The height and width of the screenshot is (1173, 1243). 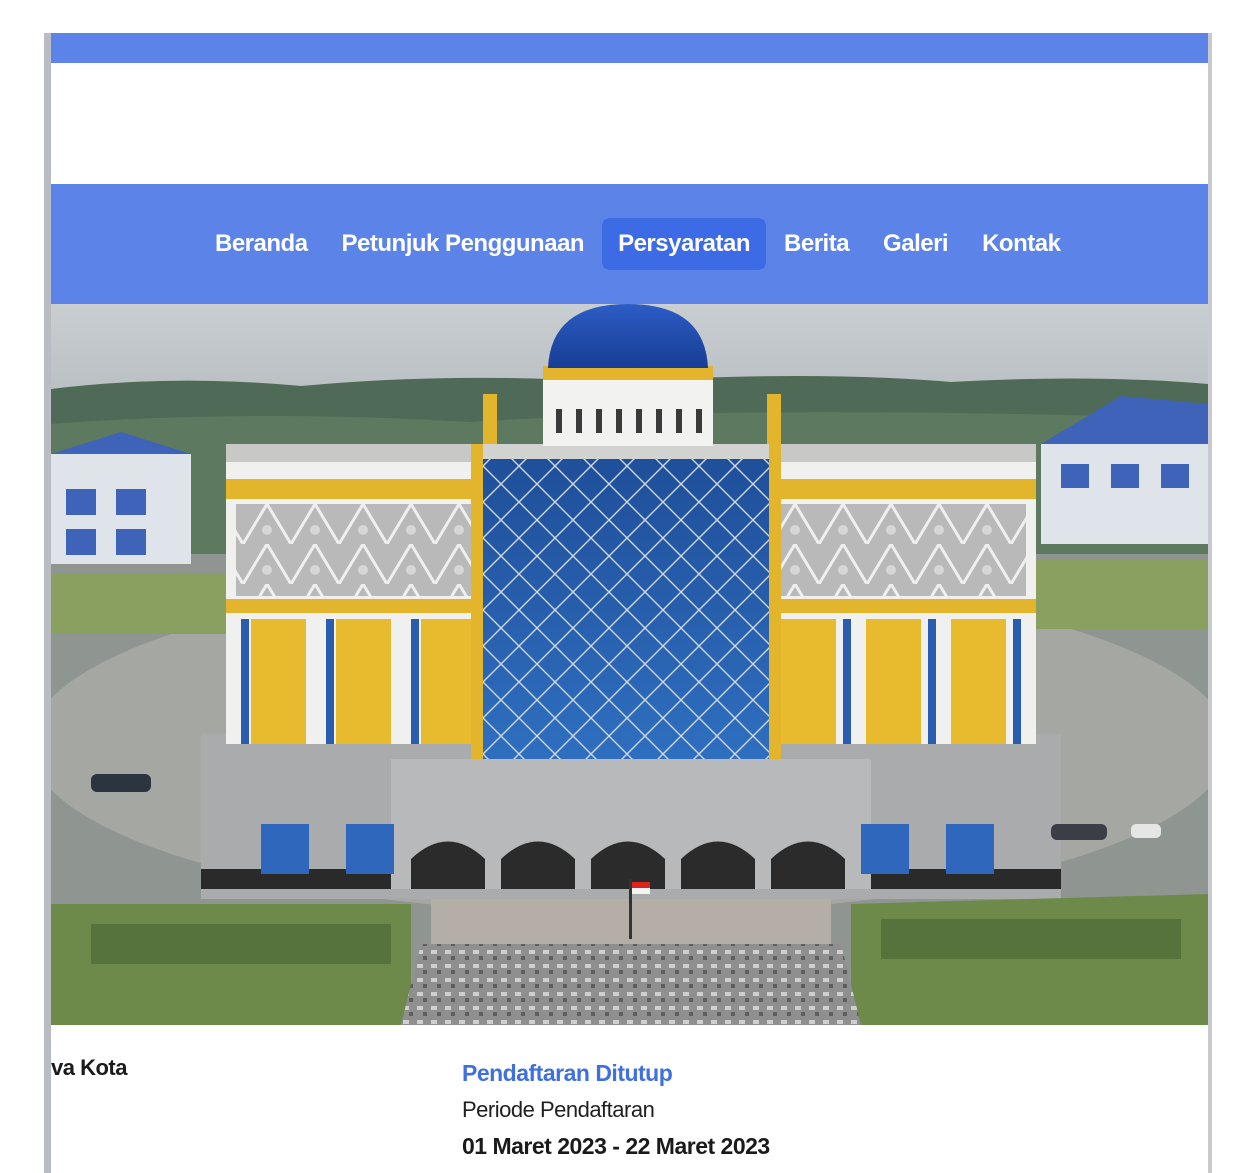 I want to click on nav-item-berita: Berita, so click(x=816, y=244).